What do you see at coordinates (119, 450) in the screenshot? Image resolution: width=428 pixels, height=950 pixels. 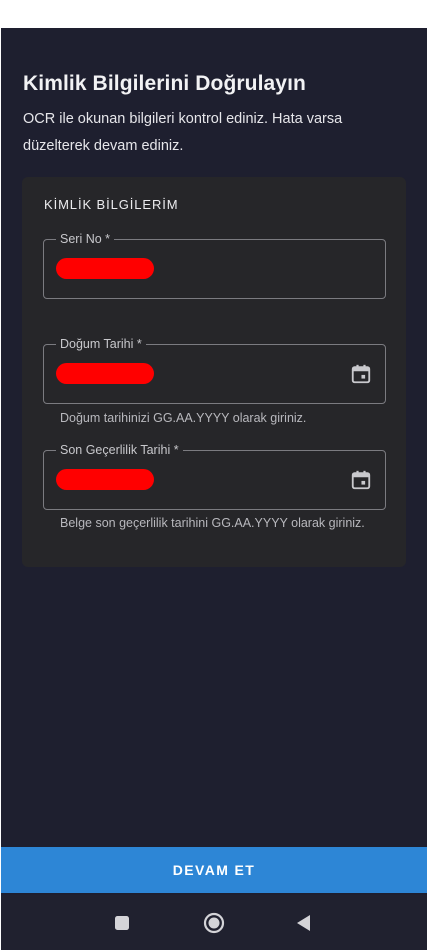 I see `expiry-date-label: Son Geçerlilik Tarihi *` at bounding box center [119, 450].